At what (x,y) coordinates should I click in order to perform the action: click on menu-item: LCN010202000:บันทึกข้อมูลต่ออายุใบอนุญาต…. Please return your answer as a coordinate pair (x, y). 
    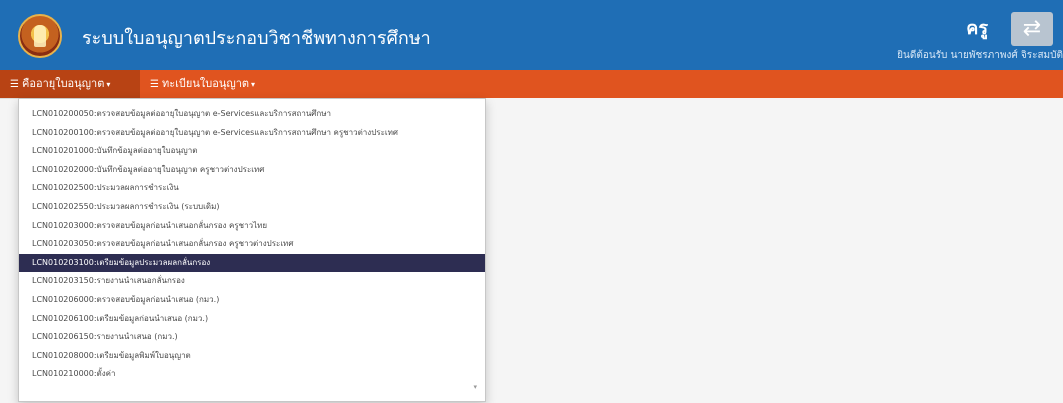
    Looking at the image, I should click on (252, 170).